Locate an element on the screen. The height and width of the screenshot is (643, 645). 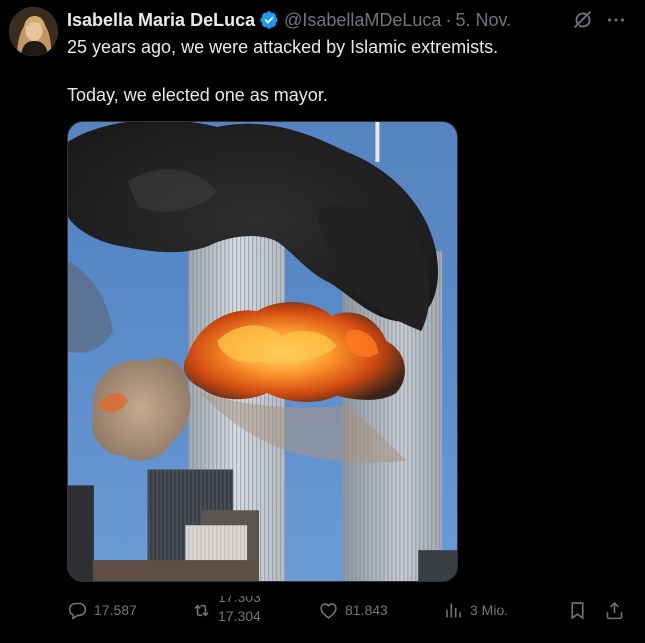
grok-icon is located at coordinates (583, 20).